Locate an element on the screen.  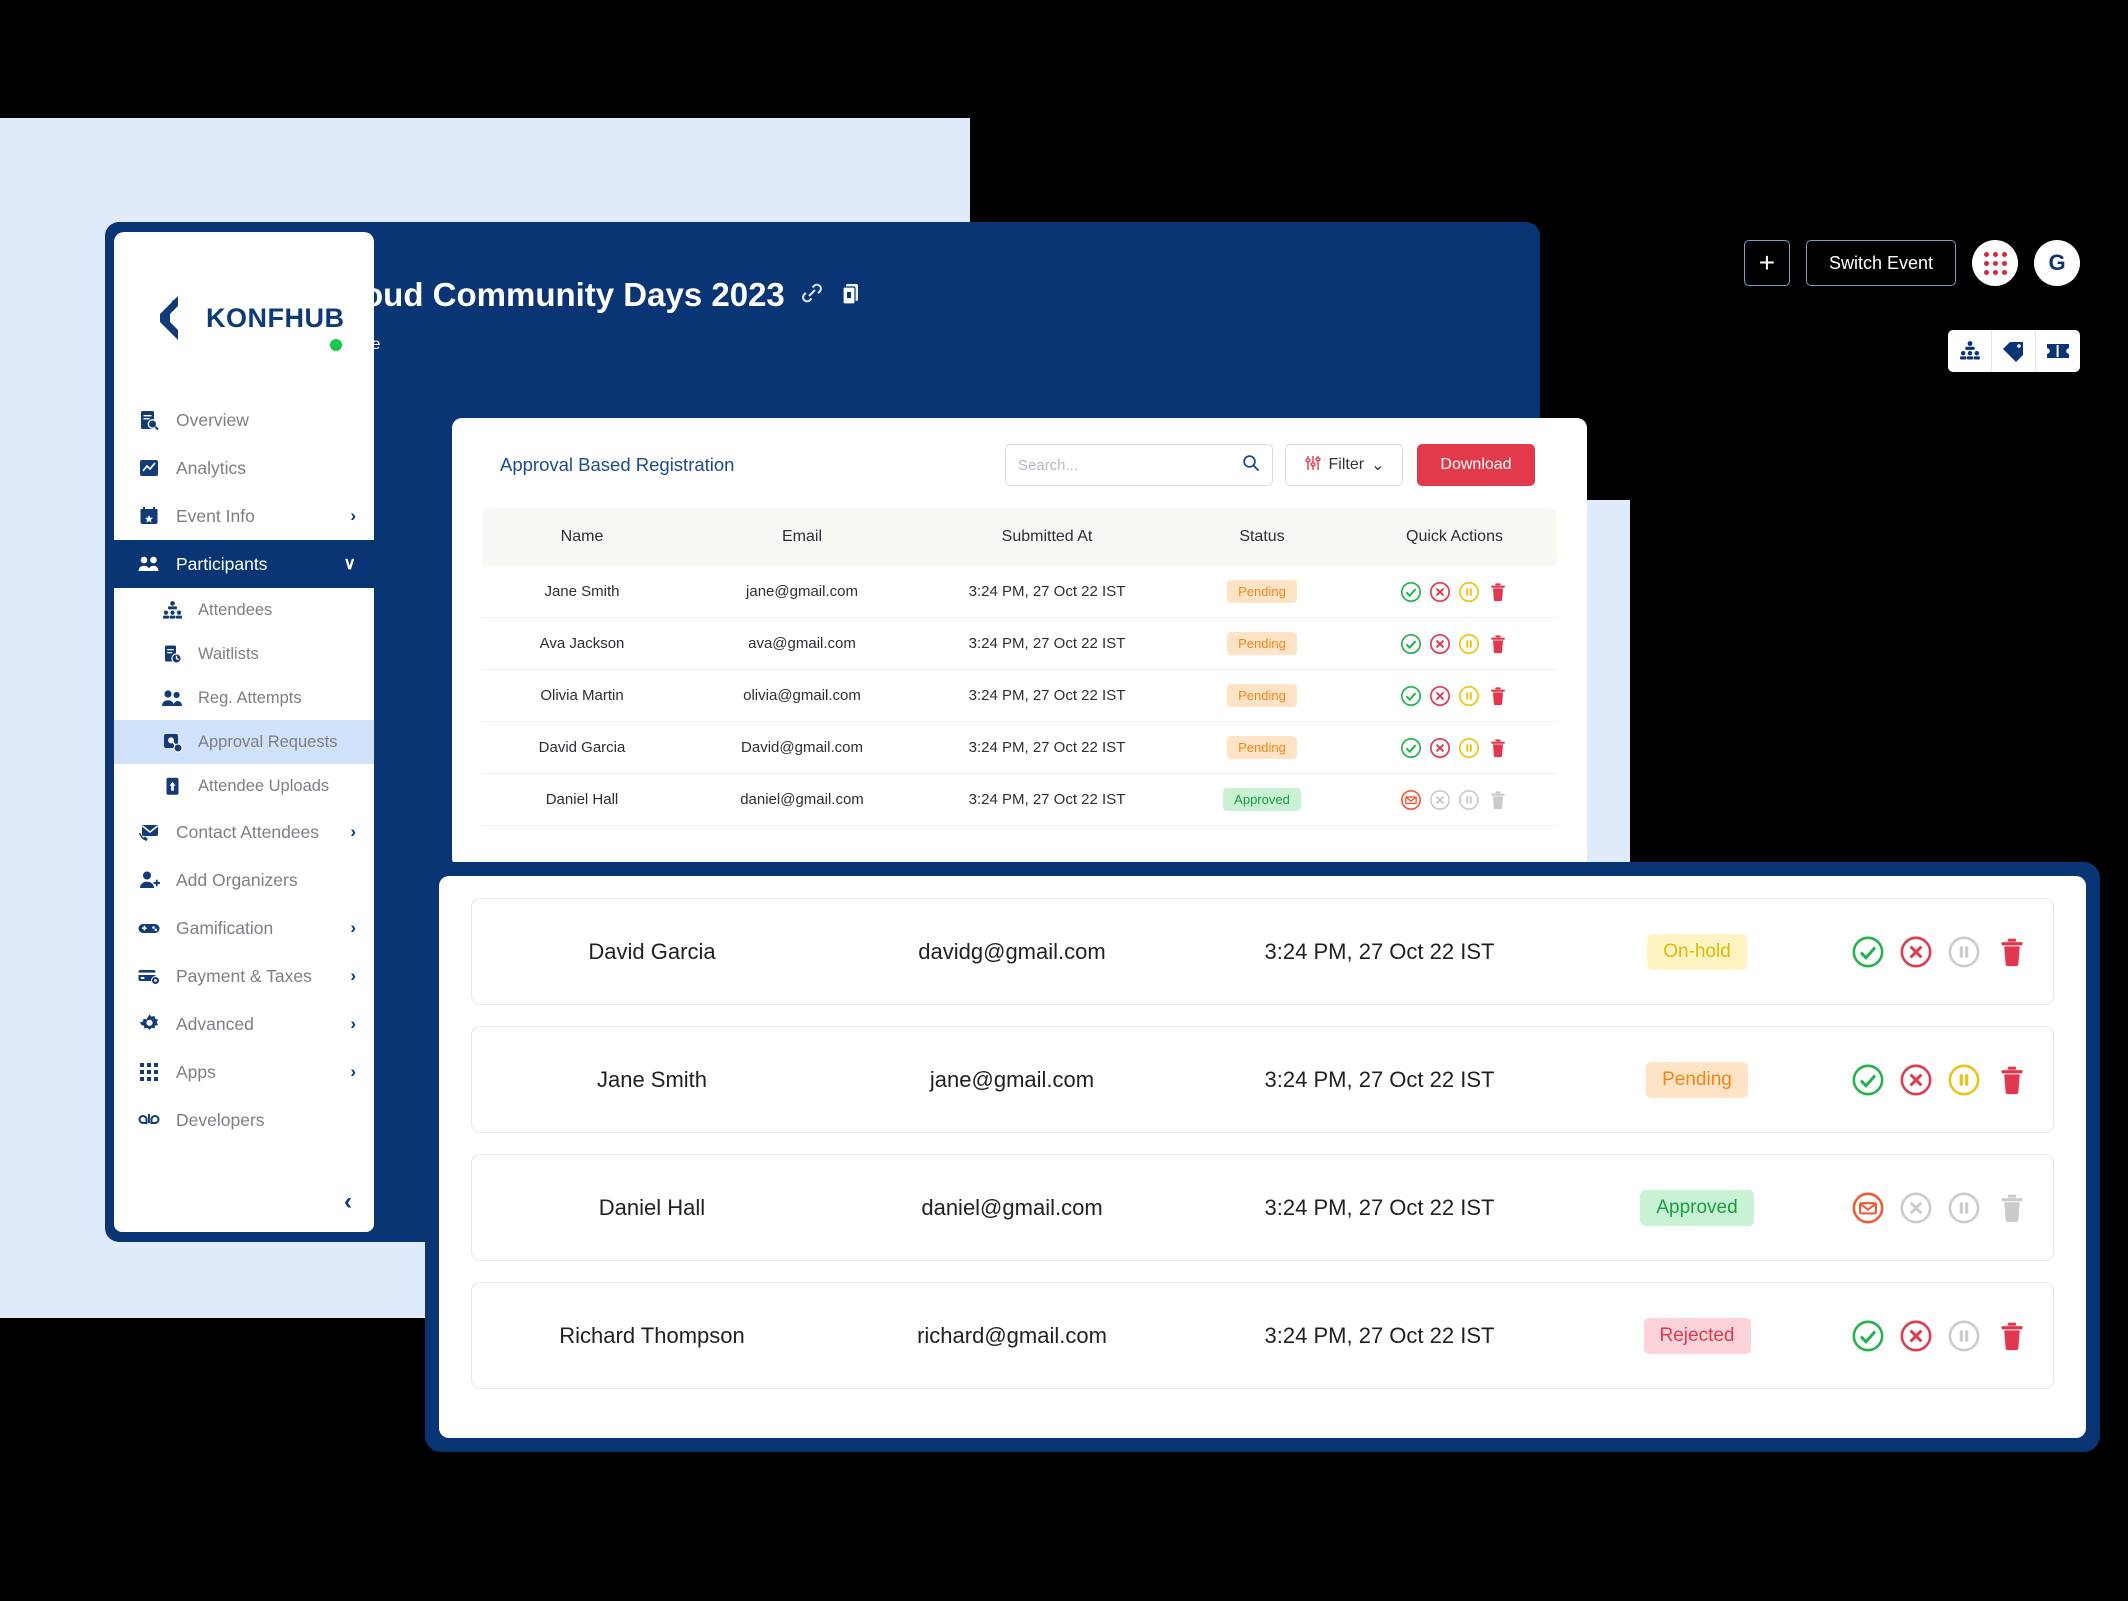
sidebar-item-gamification: Gamification › is located at coordinates (244, 928).